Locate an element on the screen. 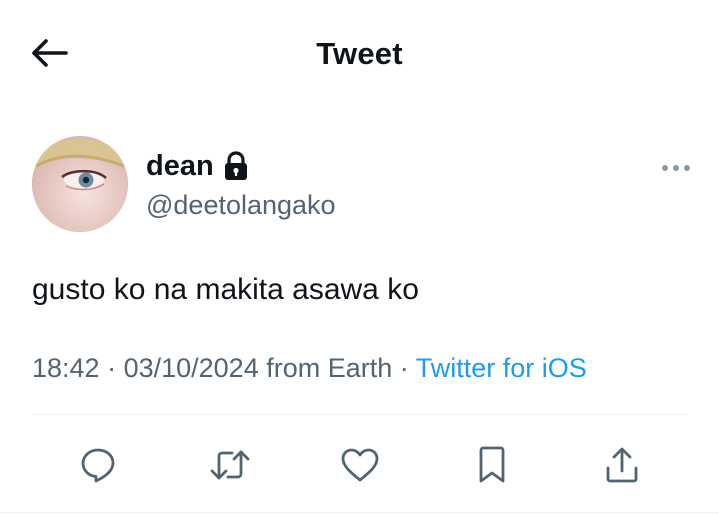 This screenshot has width=719, height=524. reply-button is located at coordinates (98, 465).